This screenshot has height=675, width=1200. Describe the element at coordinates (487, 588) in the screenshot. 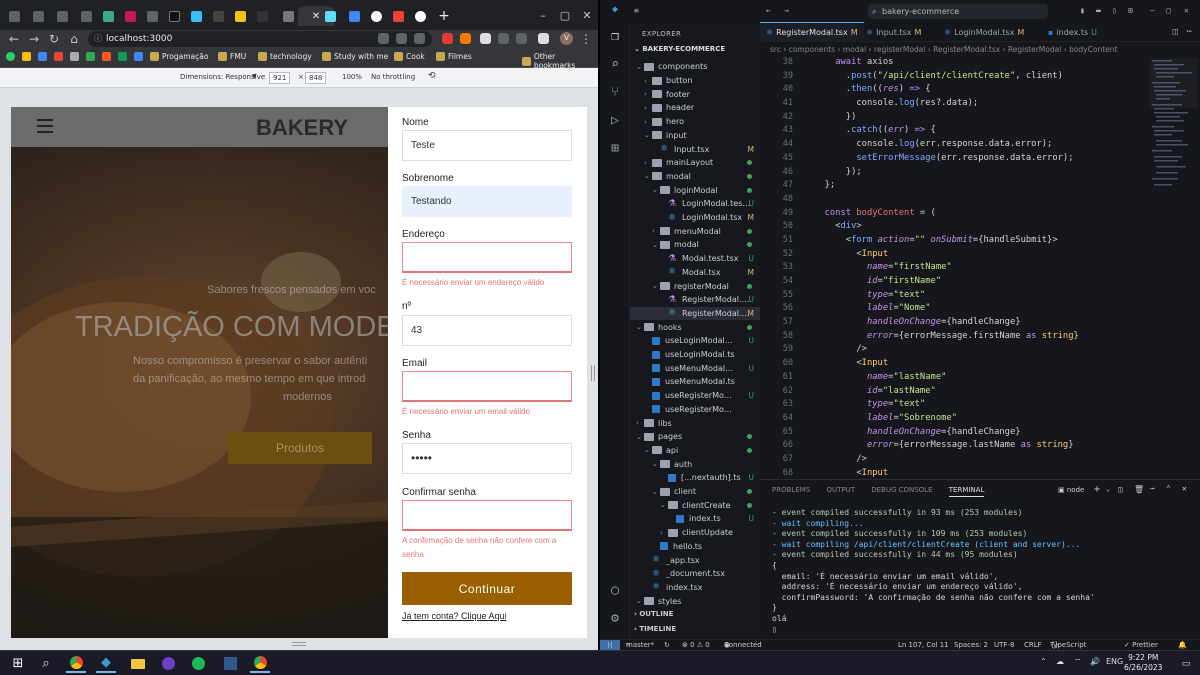

I see `continuar-button: Continuar` at that location.